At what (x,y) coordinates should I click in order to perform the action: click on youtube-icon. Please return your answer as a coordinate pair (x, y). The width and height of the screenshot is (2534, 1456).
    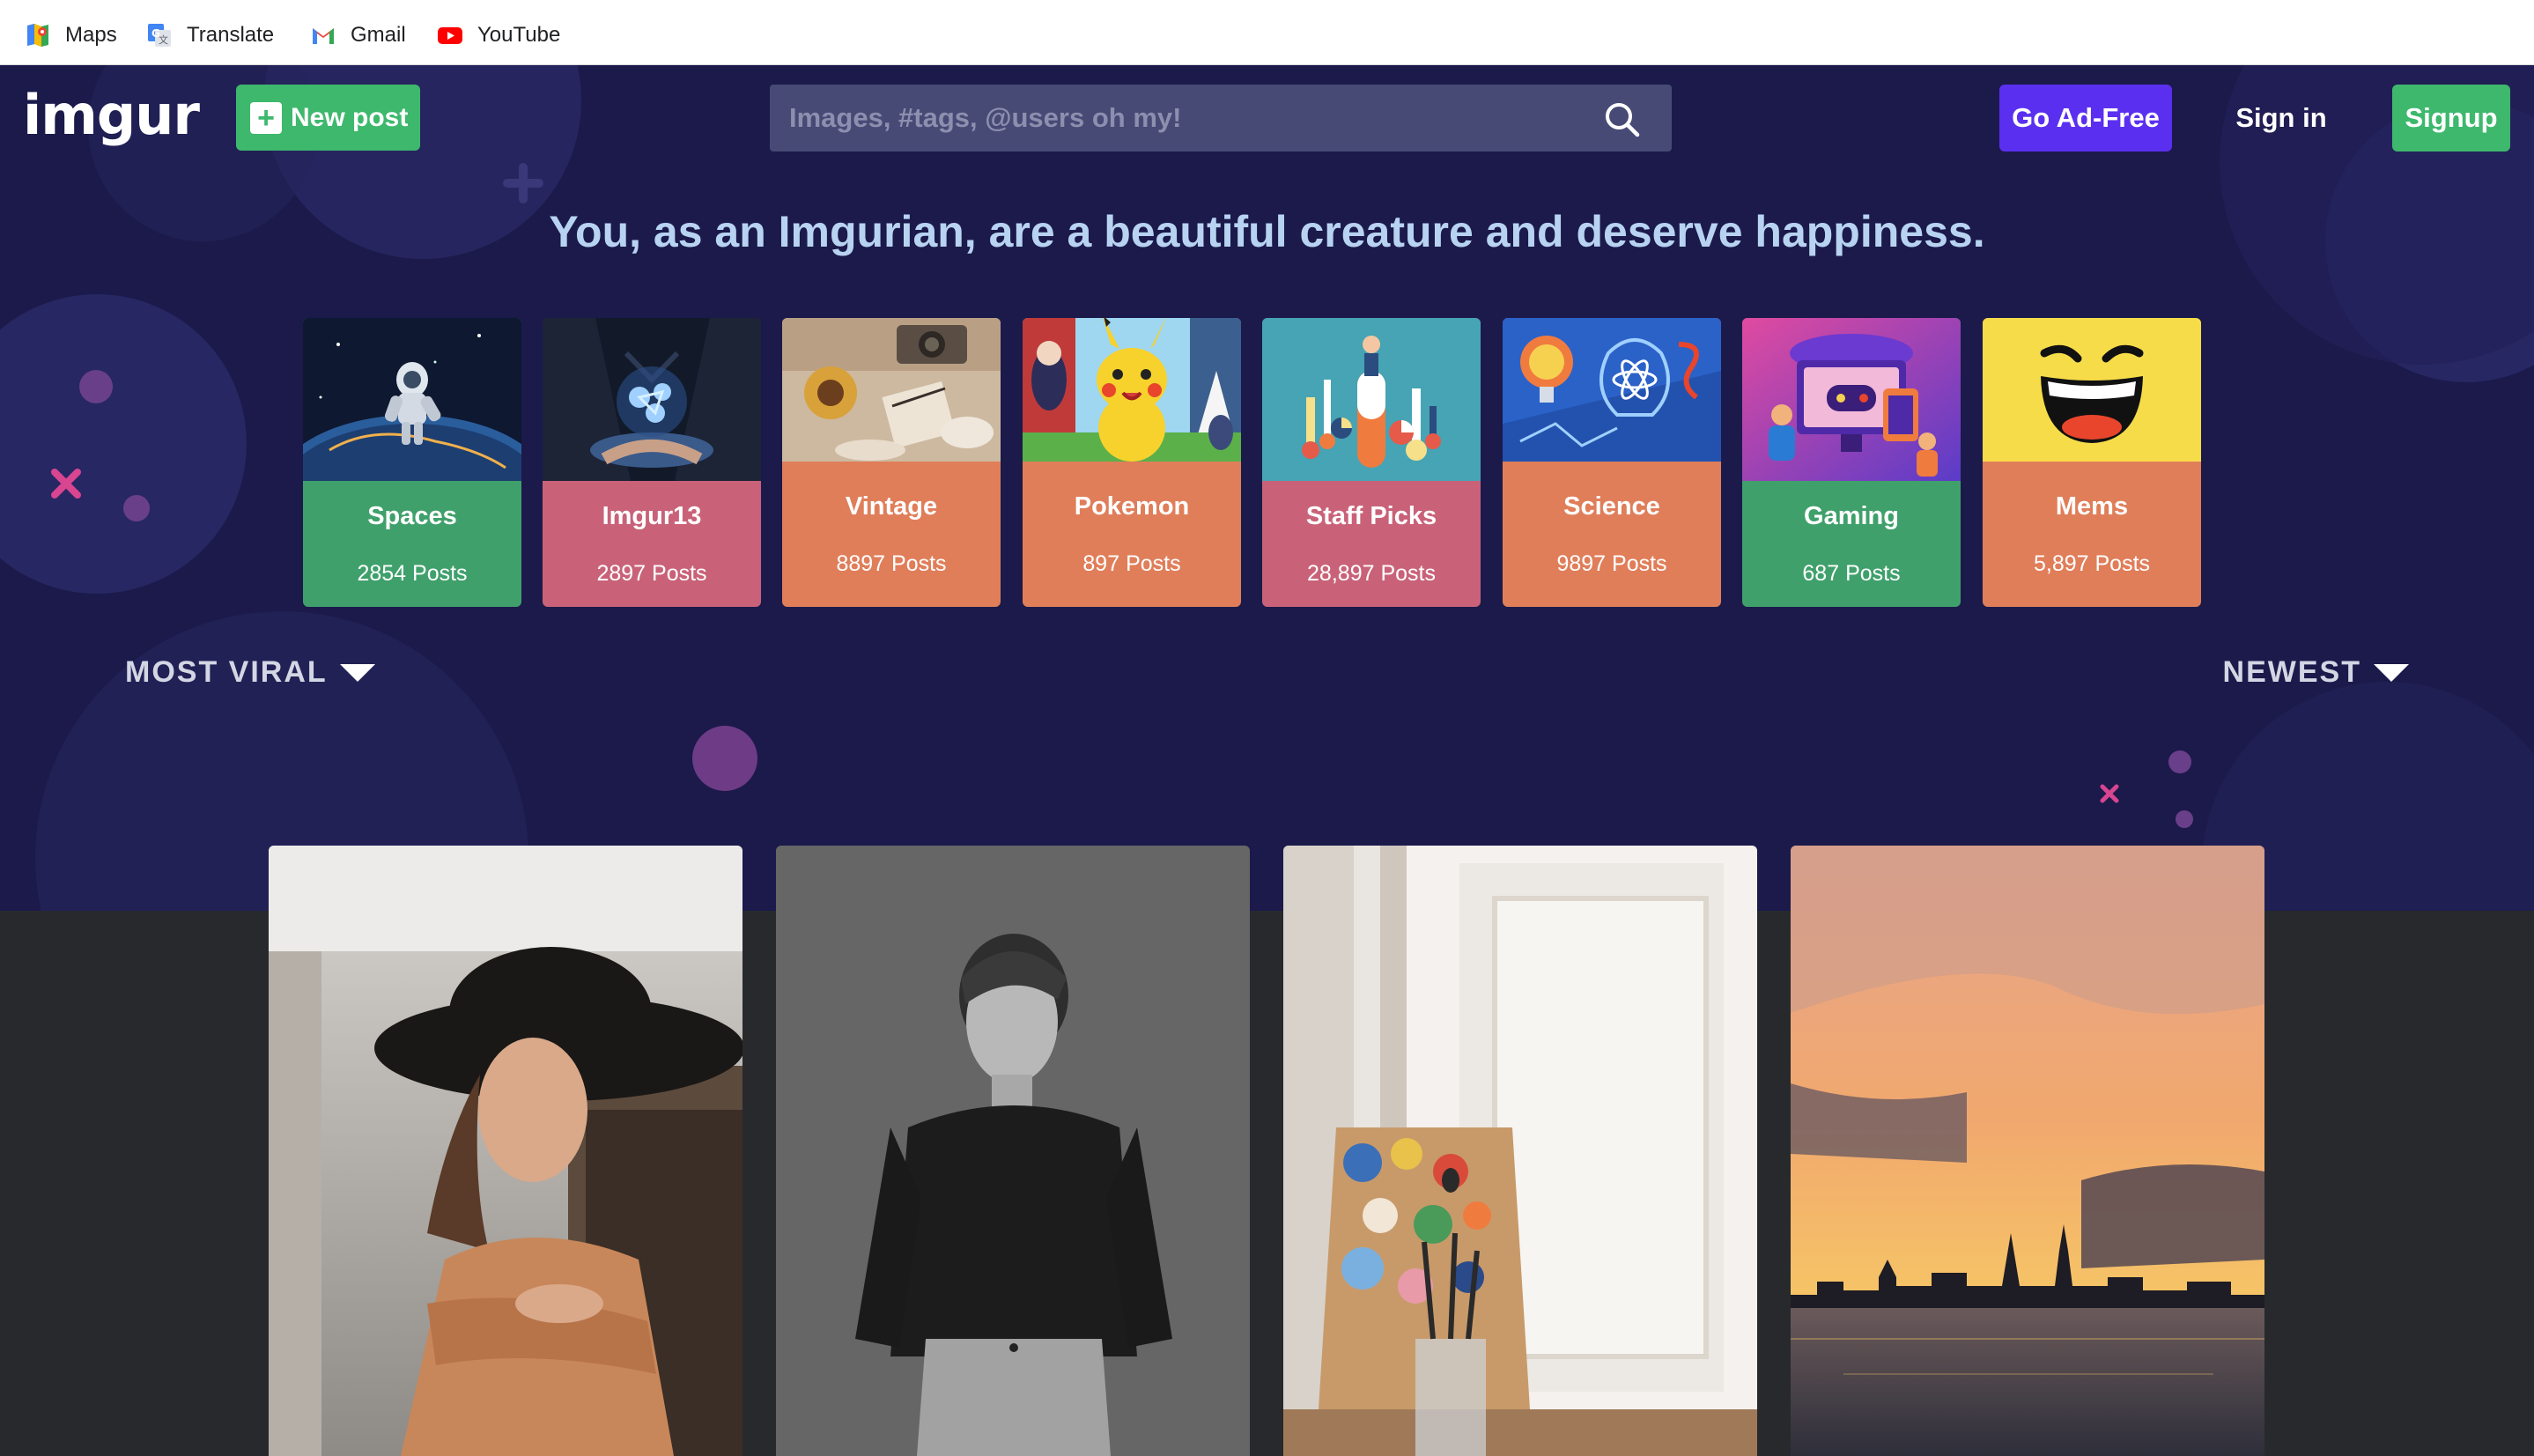
    Looking at the image, I should click on (450, 35).